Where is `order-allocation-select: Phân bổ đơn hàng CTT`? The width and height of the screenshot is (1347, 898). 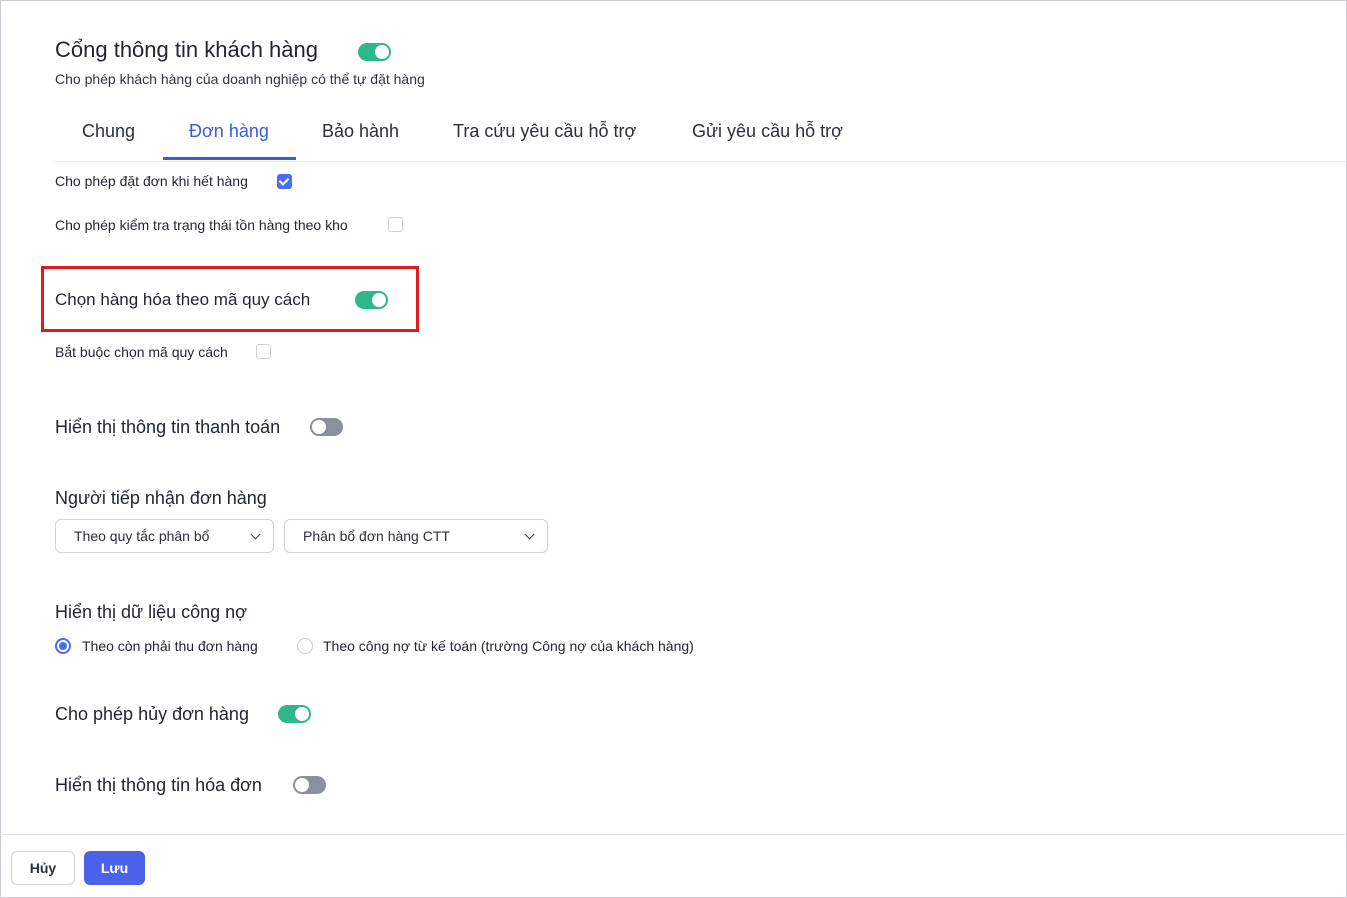
order-allocation-select: Phân bổ đơn hàng CTT is located at coordinates (416, 536).